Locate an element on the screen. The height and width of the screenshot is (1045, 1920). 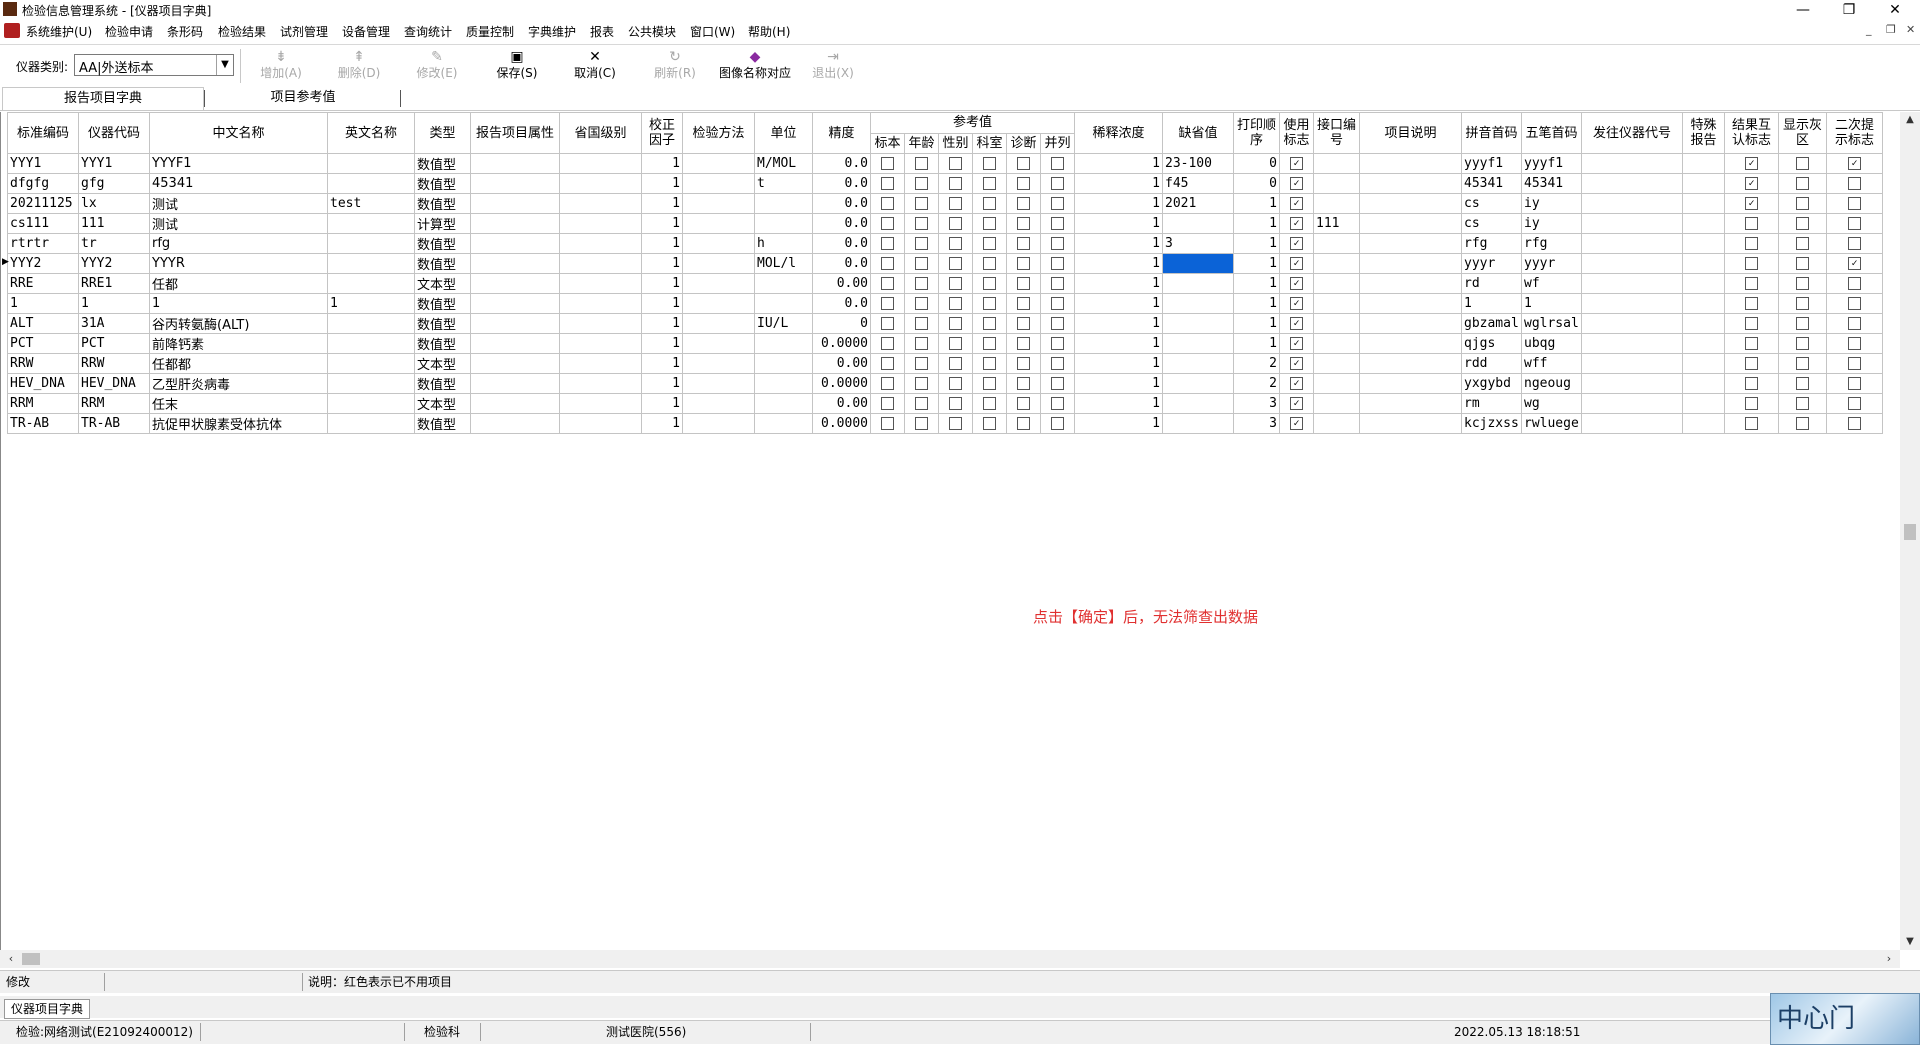
cell-precision: 0.00 is located at coordinates (841, 403).